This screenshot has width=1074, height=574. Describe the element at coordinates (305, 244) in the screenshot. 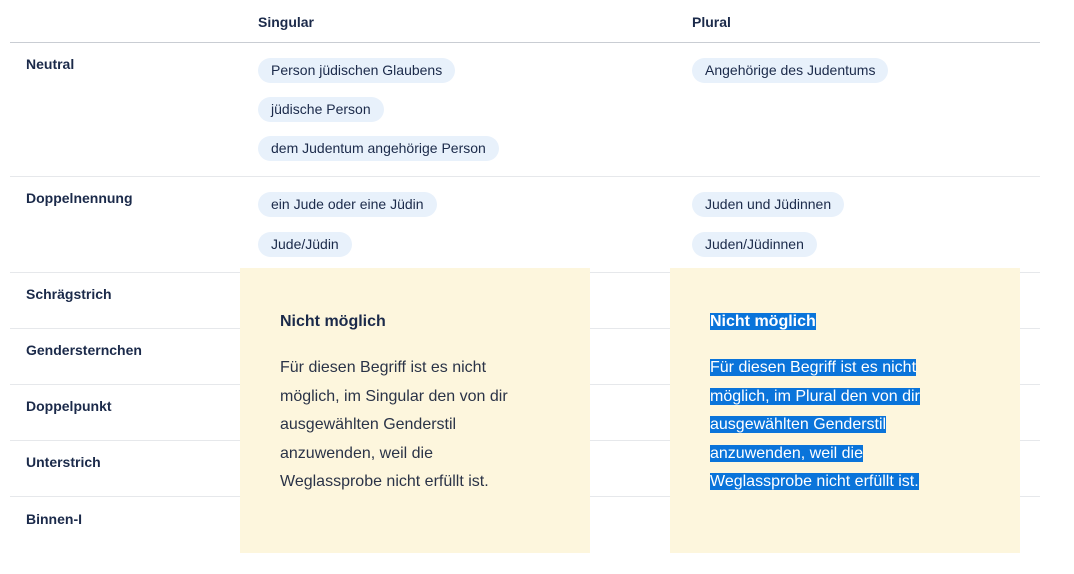

I see `term-chip: Jude/Jüdin` at that location.